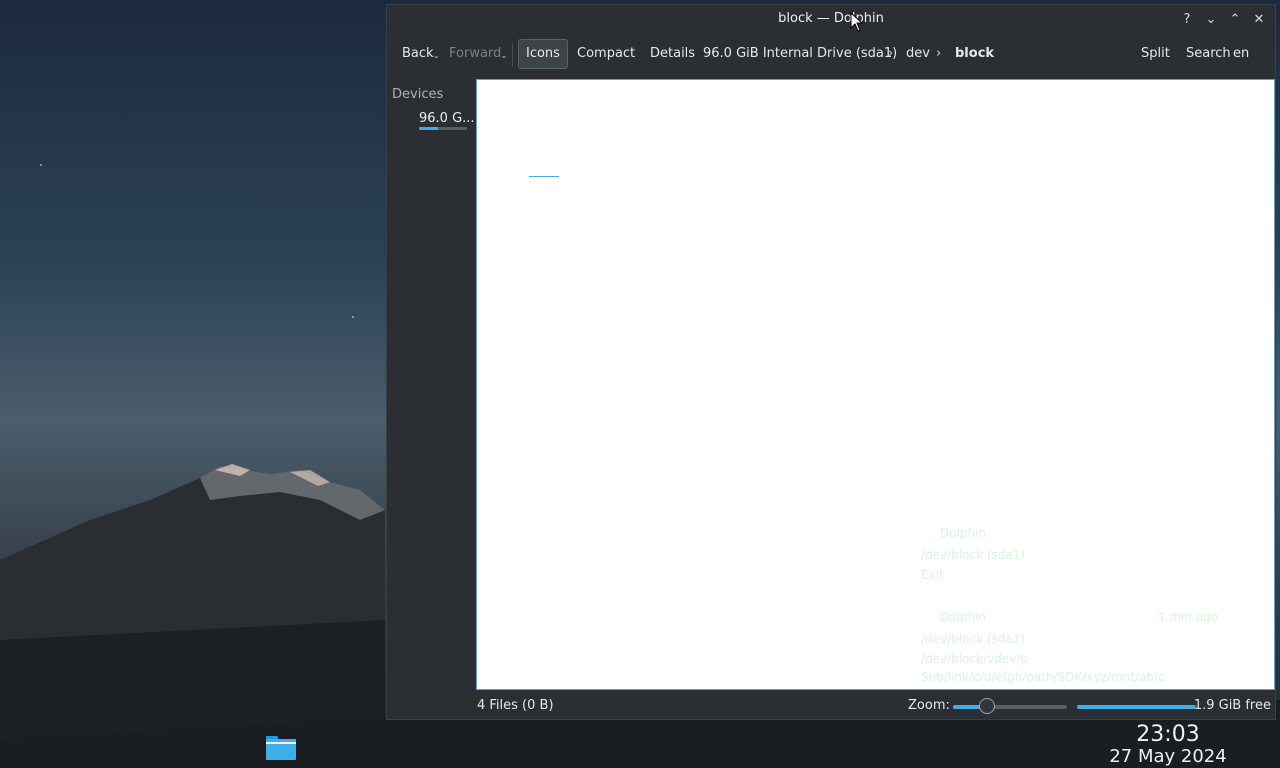  Describe the element at coordinates (418, 94) in the screenshot. I see `devices-heading: Devices` at that location.